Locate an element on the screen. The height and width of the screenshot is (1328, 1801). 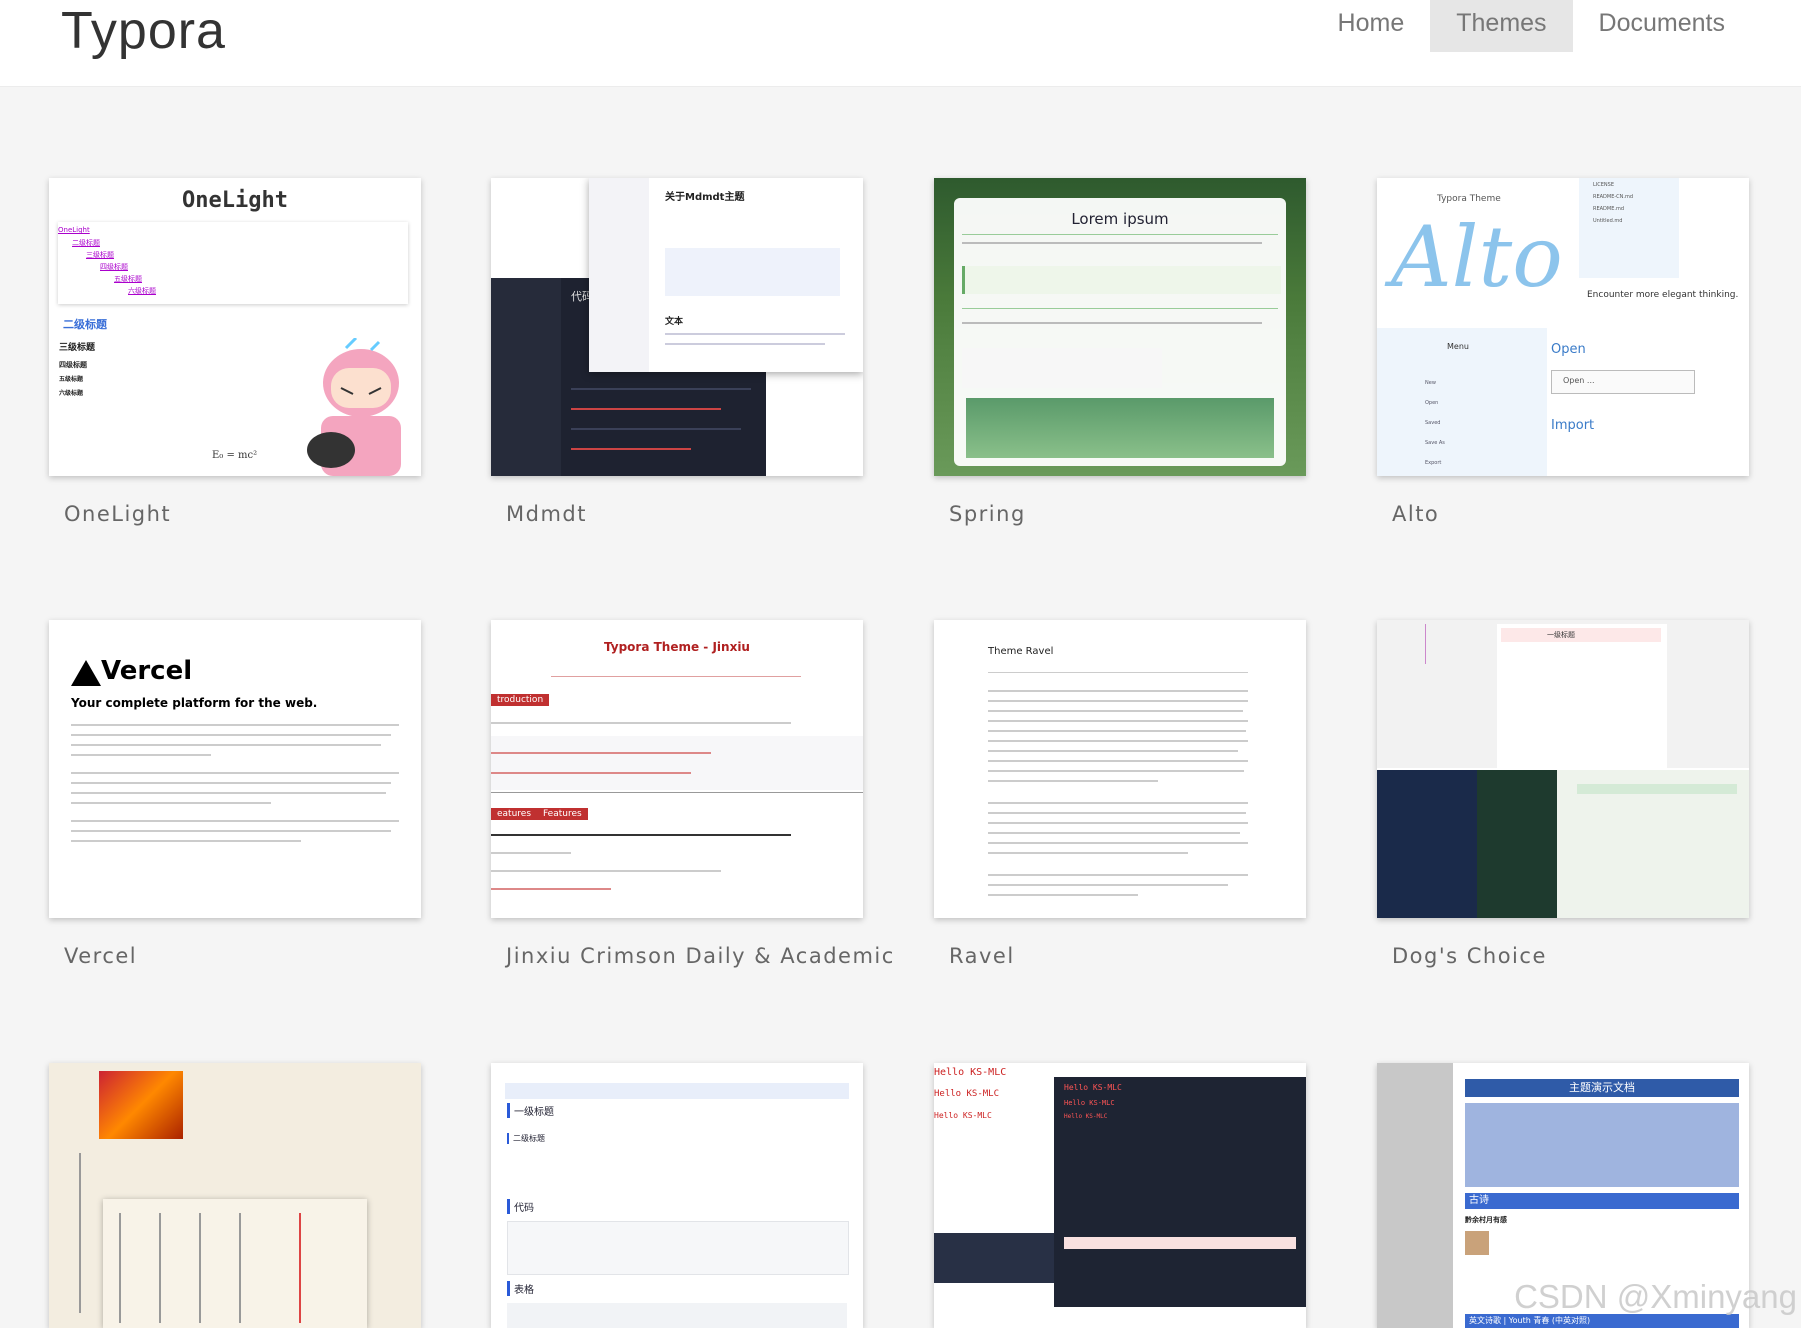
thumb-menu: Menu is located at coordinates (1458, 346).